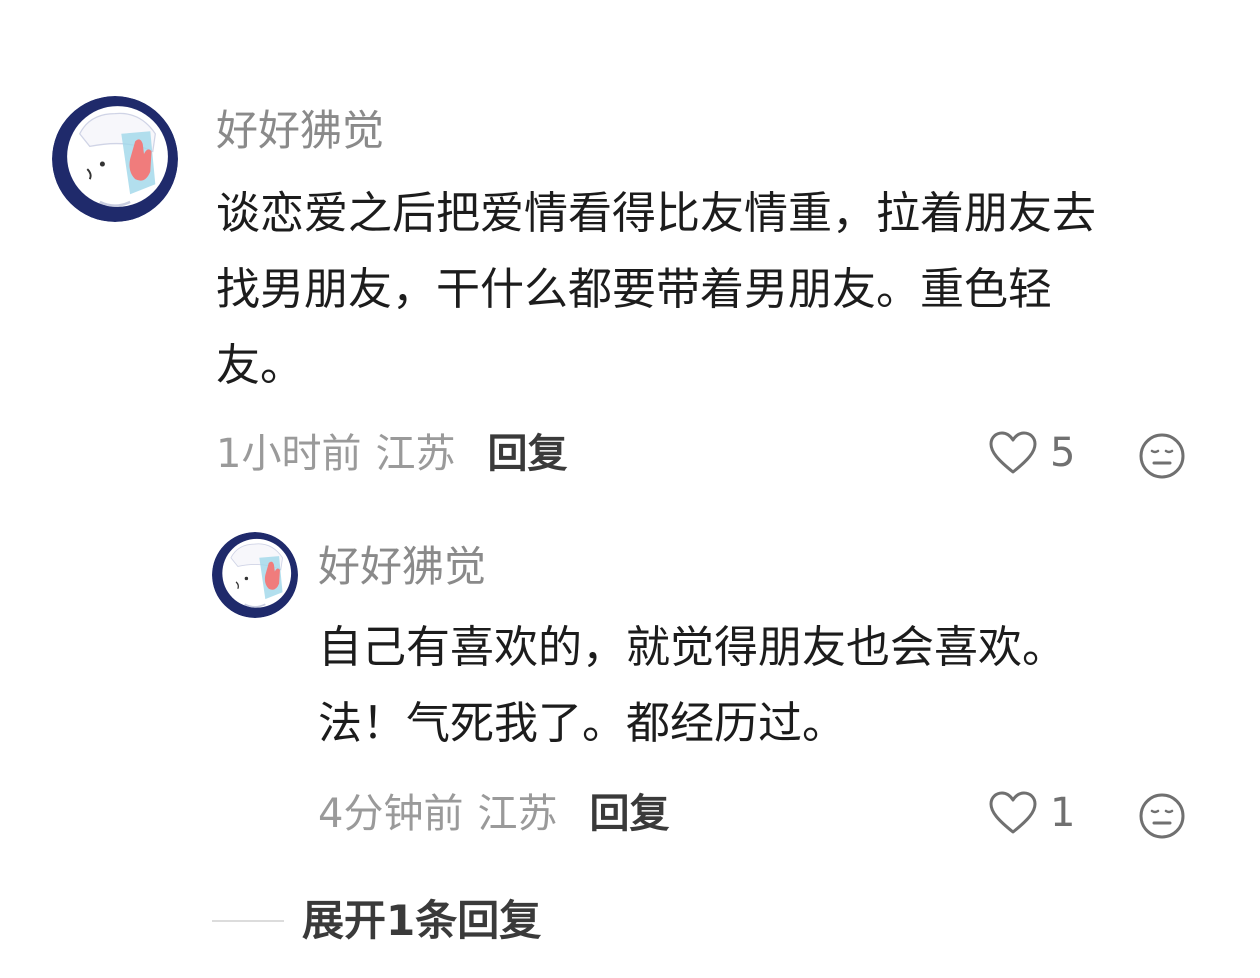 This screenshot has height=978, width=1260. I want to click on like-count: 1, so click(1063, 813).